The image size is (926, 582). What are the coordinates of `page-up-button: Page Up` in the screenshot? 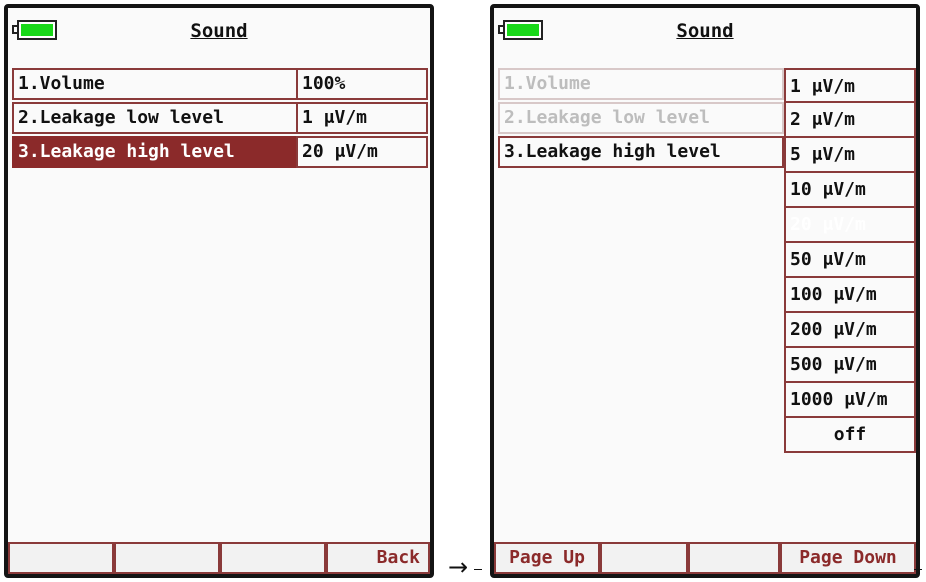 It's located at (547, 558).